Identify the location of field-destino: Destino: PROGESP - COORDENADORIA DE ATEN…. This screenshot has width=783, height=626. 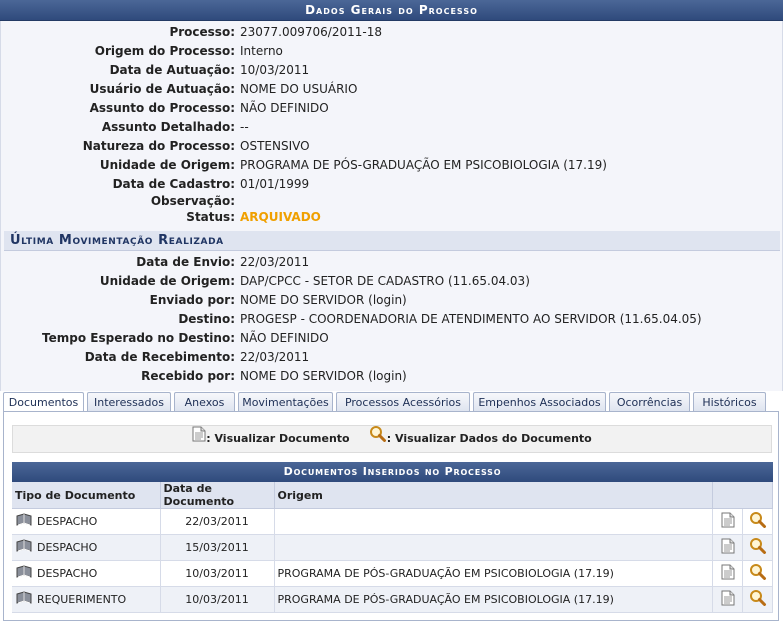
(392, 319).